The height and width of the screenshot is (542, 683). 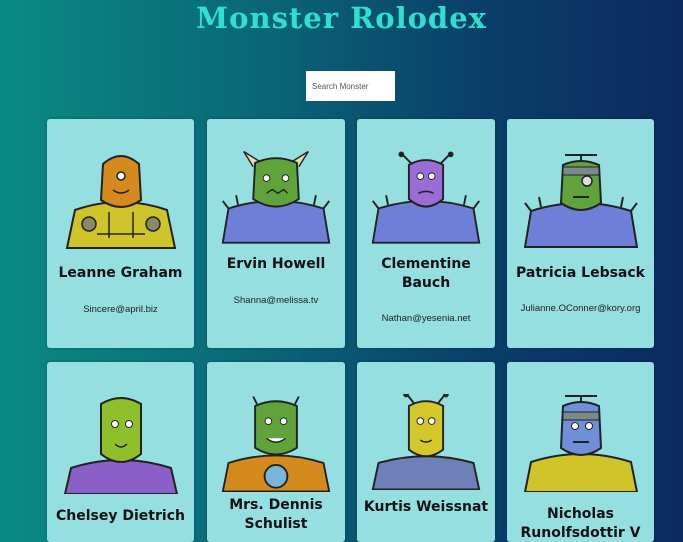 What do you see at coordinates (276, 264) in the screenshot?
I see `monster-name: Ervin Howell` at bounding box center [276, 264].